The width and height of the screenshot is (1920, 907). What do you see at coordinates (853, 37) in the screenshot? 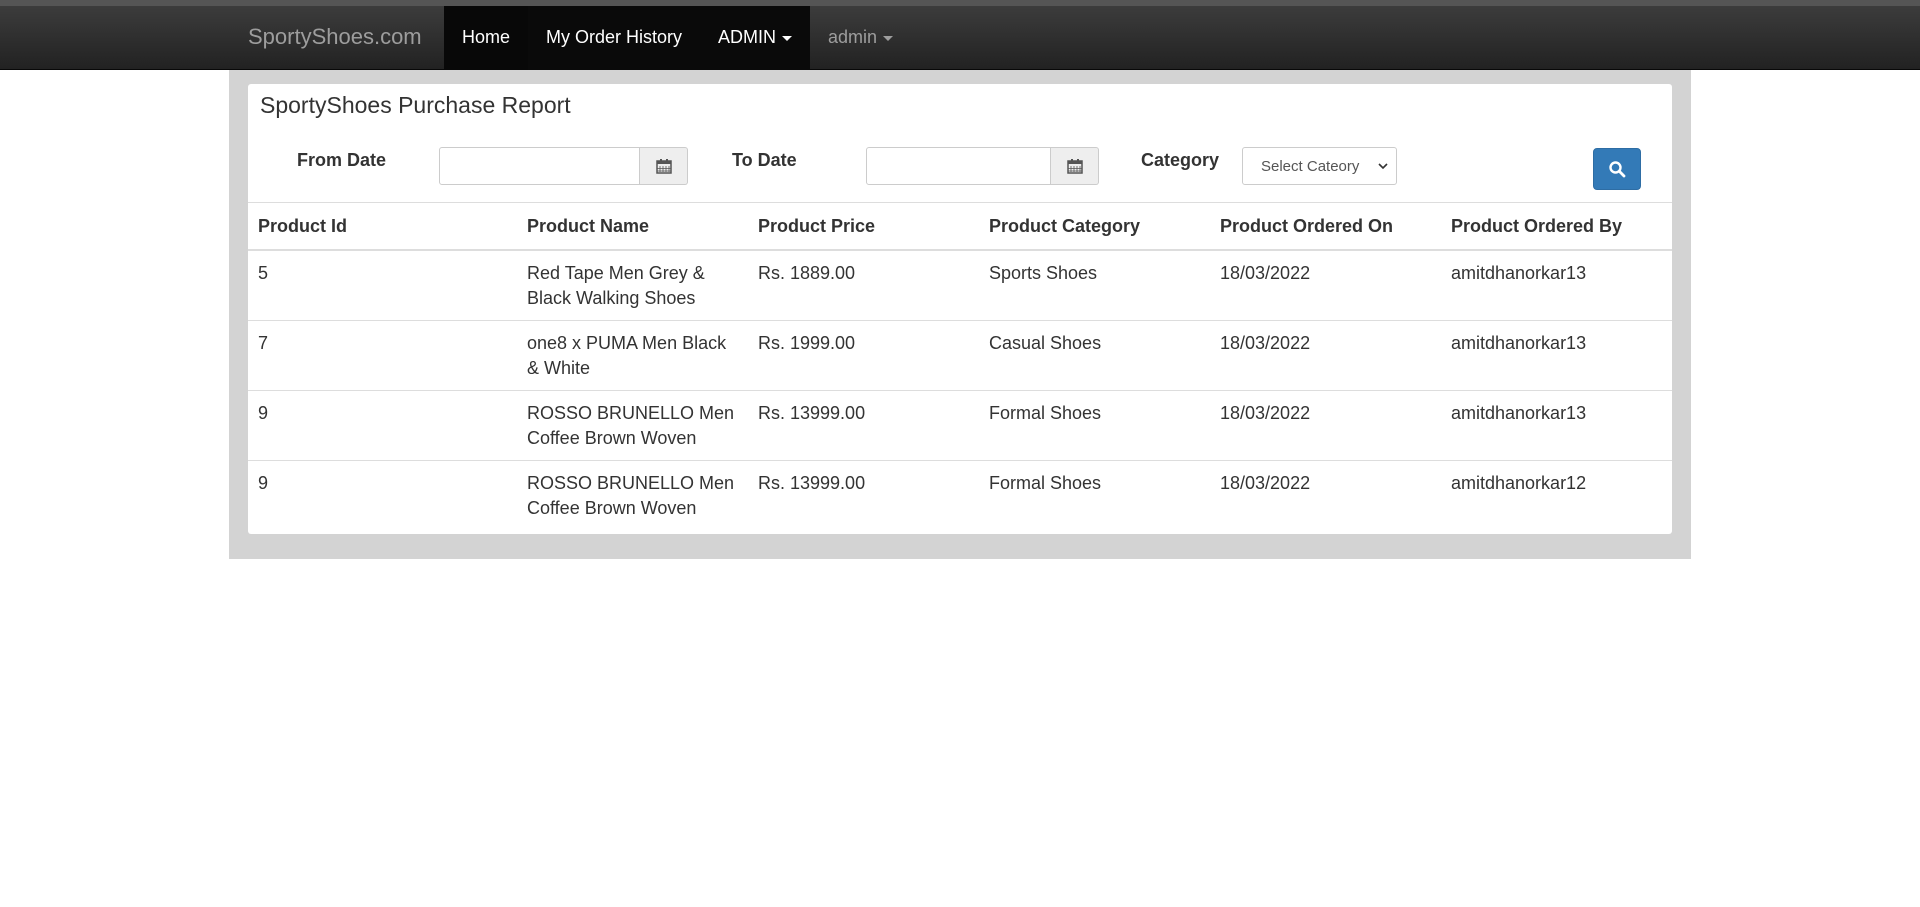
I see `nav-user-label: admin` at bounding box center [853, 37].